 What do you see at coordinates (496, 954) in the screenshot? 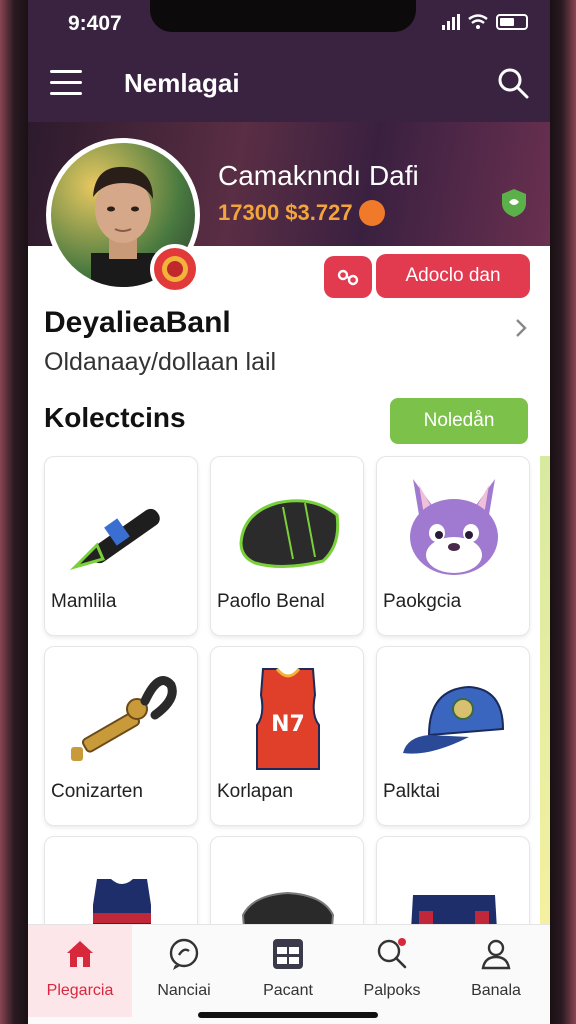
I see `profile-icon` at bounding box center [496, 954].